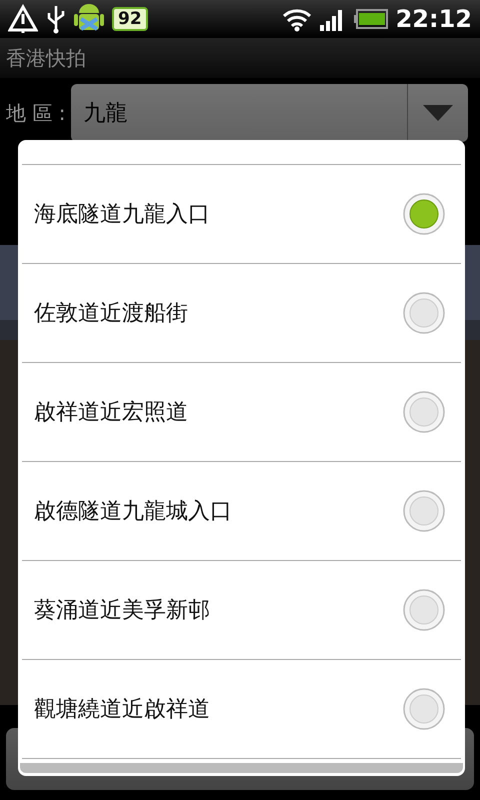  I want to click on dropdown-arrow-icon, so click(438, 113).